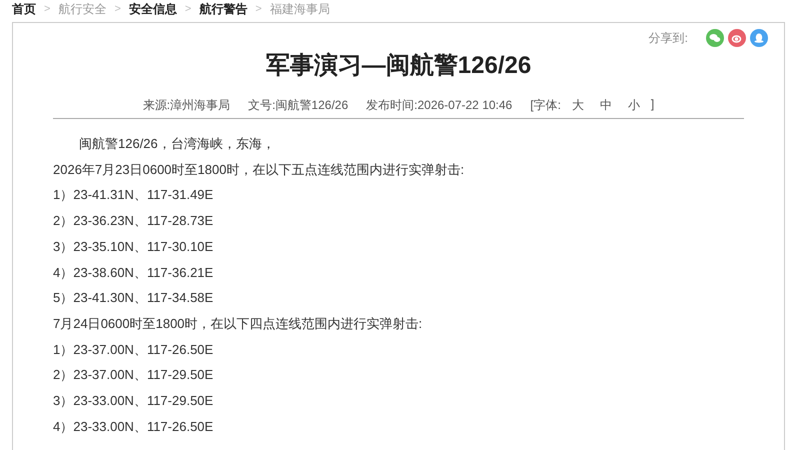  Describe the element at coordinates (133, 349) in the screenshot. I see `article-paragraph: 1）23-37.00N、117-26.50E` at that location.